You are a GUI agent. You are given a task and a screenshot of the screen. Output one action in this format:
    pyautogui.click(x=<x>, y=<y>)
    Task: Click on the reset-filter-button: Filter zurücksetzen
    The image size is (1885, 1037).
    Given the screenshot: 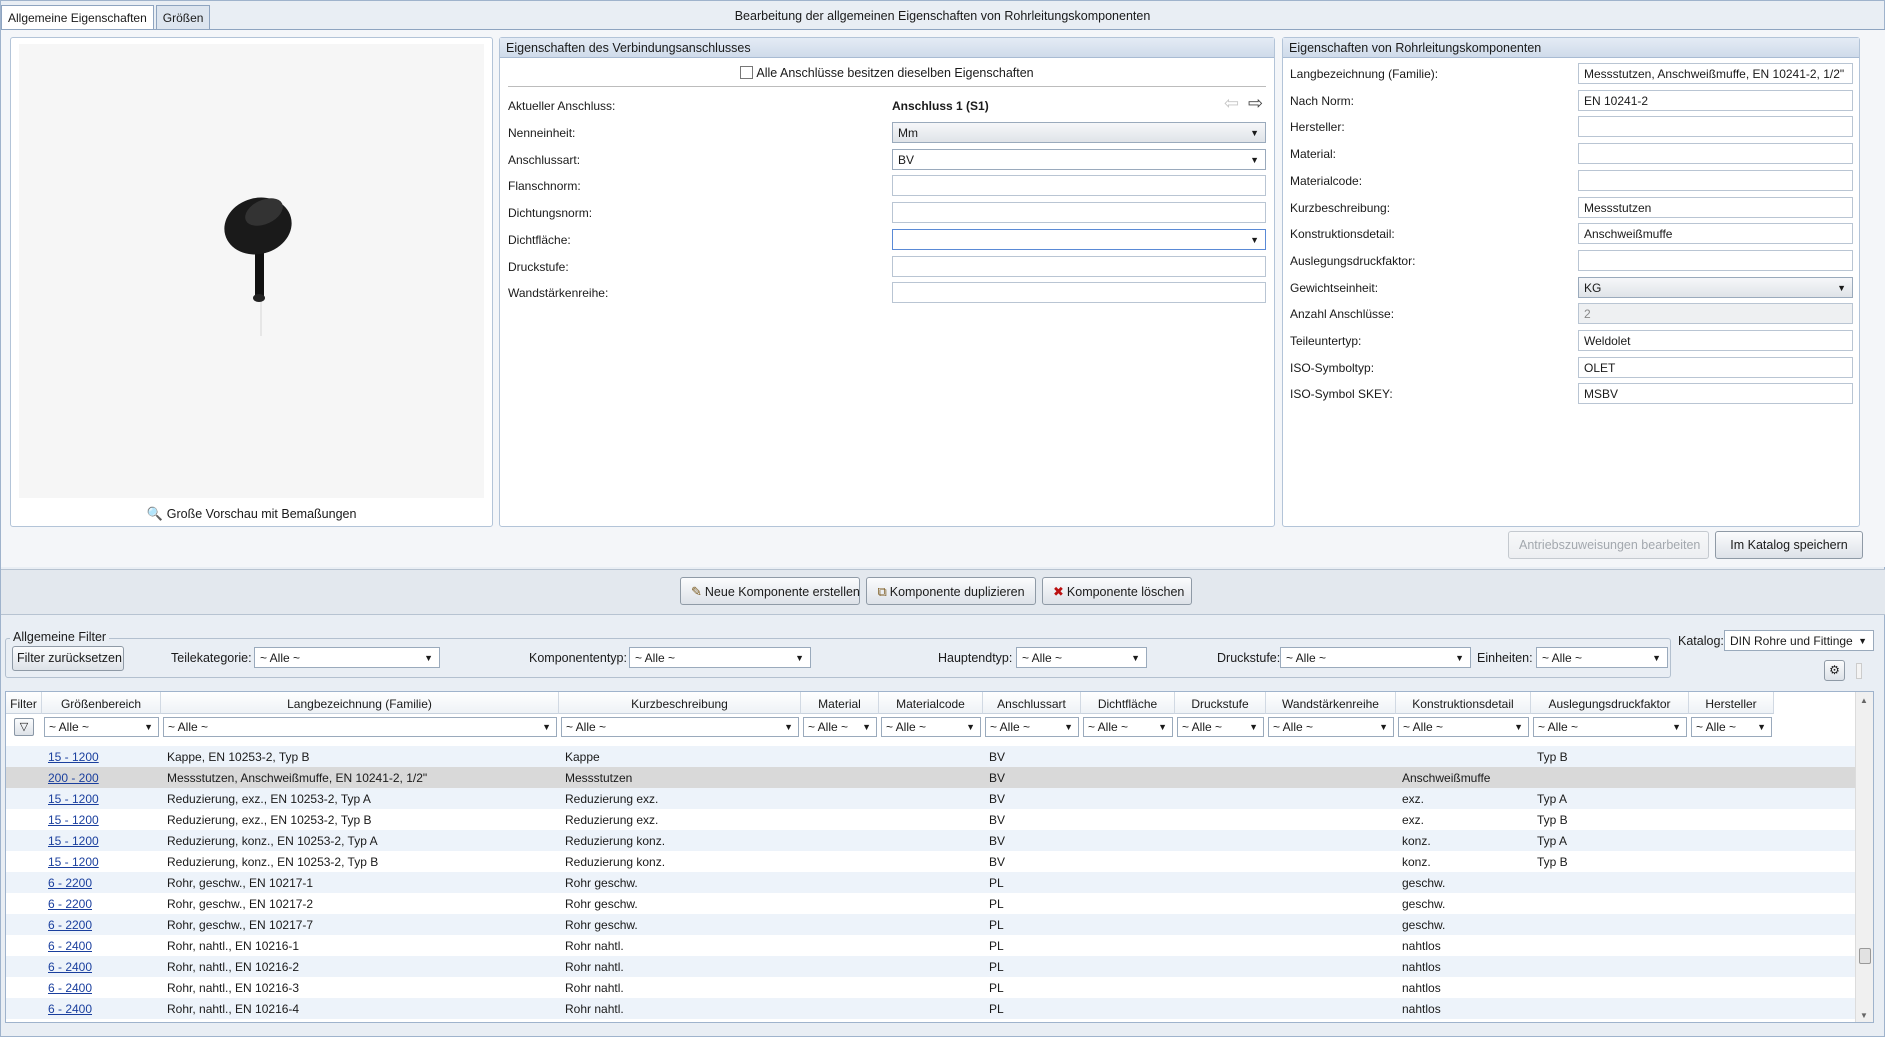 What is the action you would take?
    pyautogui.click(x=68, y=658)
    